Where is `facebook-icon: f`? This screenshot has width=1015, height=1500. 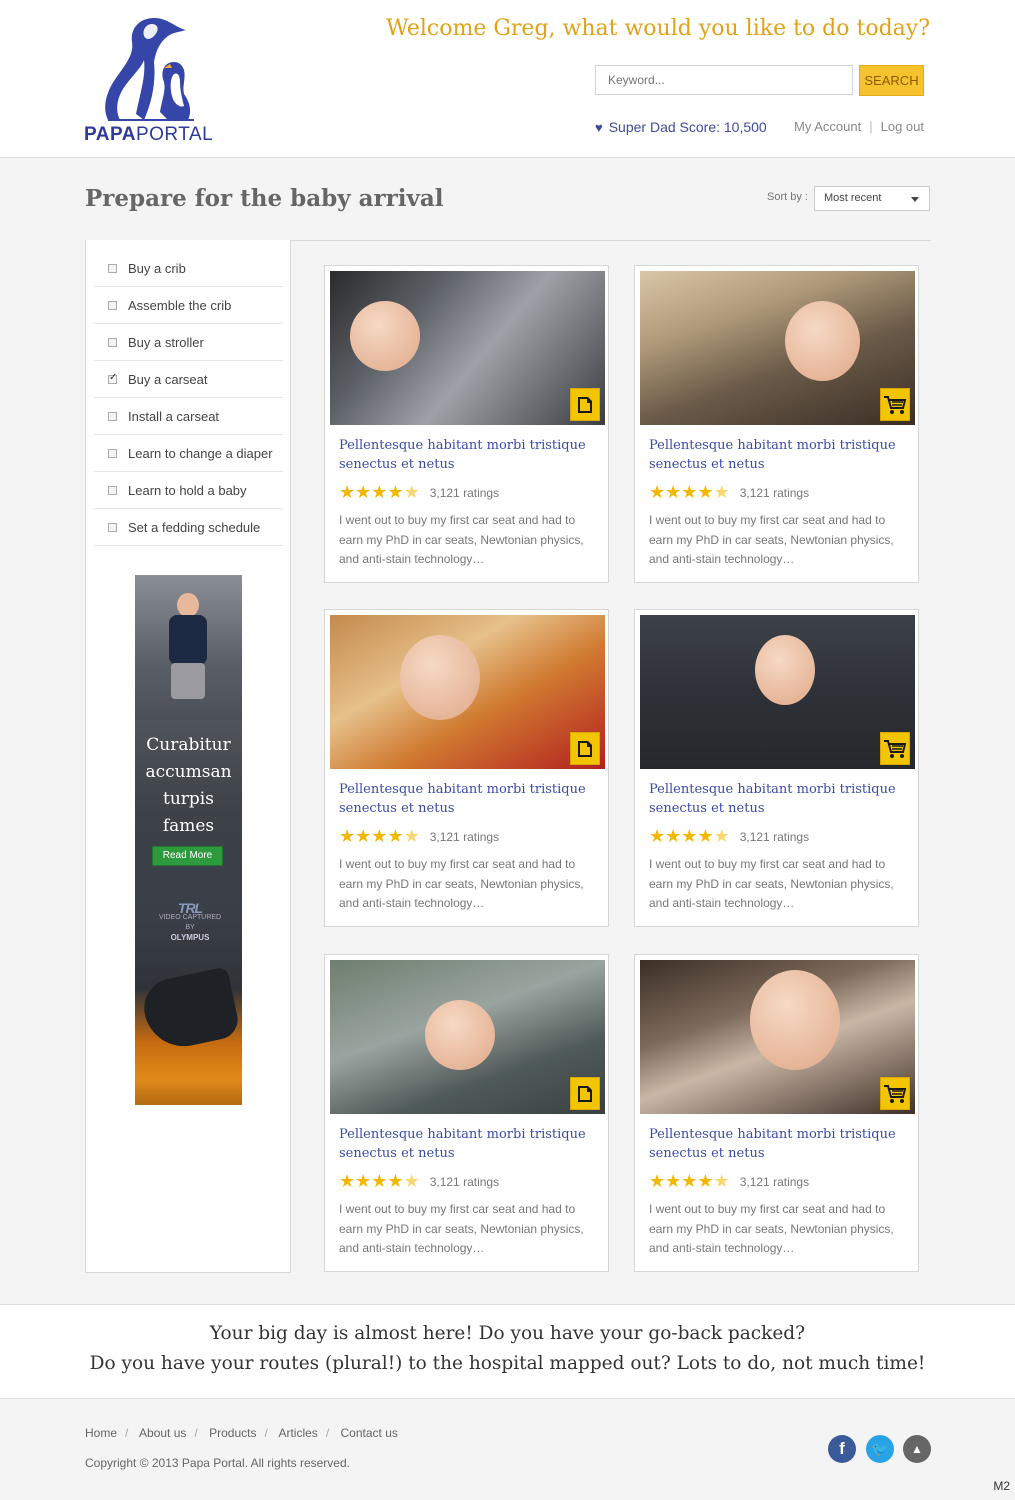 facebook-icon: f is located at coordinates (842, 1449).